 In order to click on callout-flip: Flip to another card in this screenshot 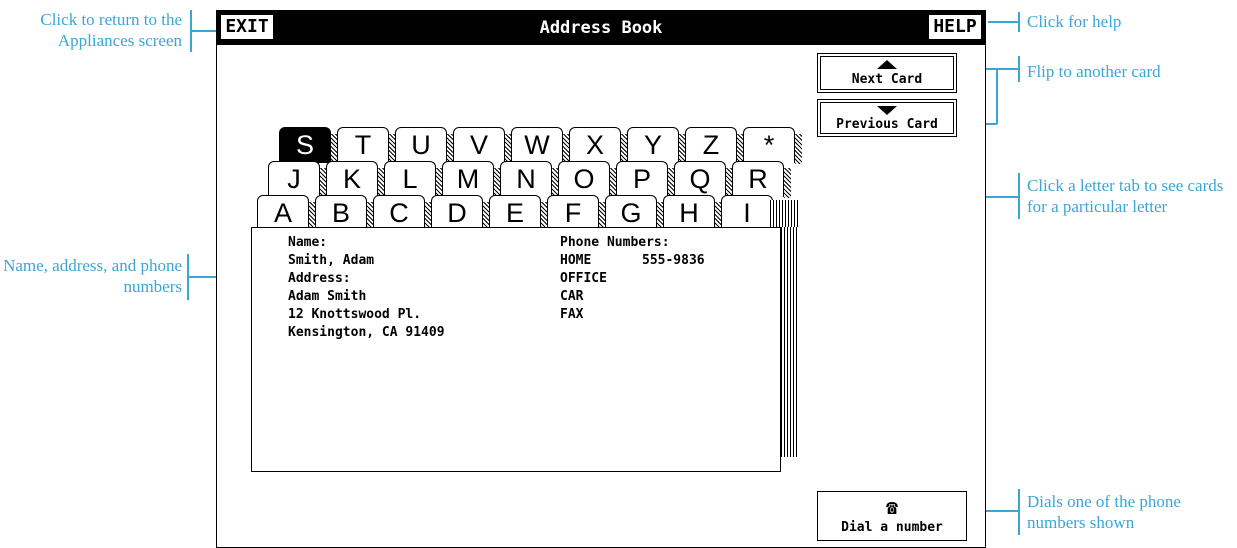, I will do `click(1094, 71)`.